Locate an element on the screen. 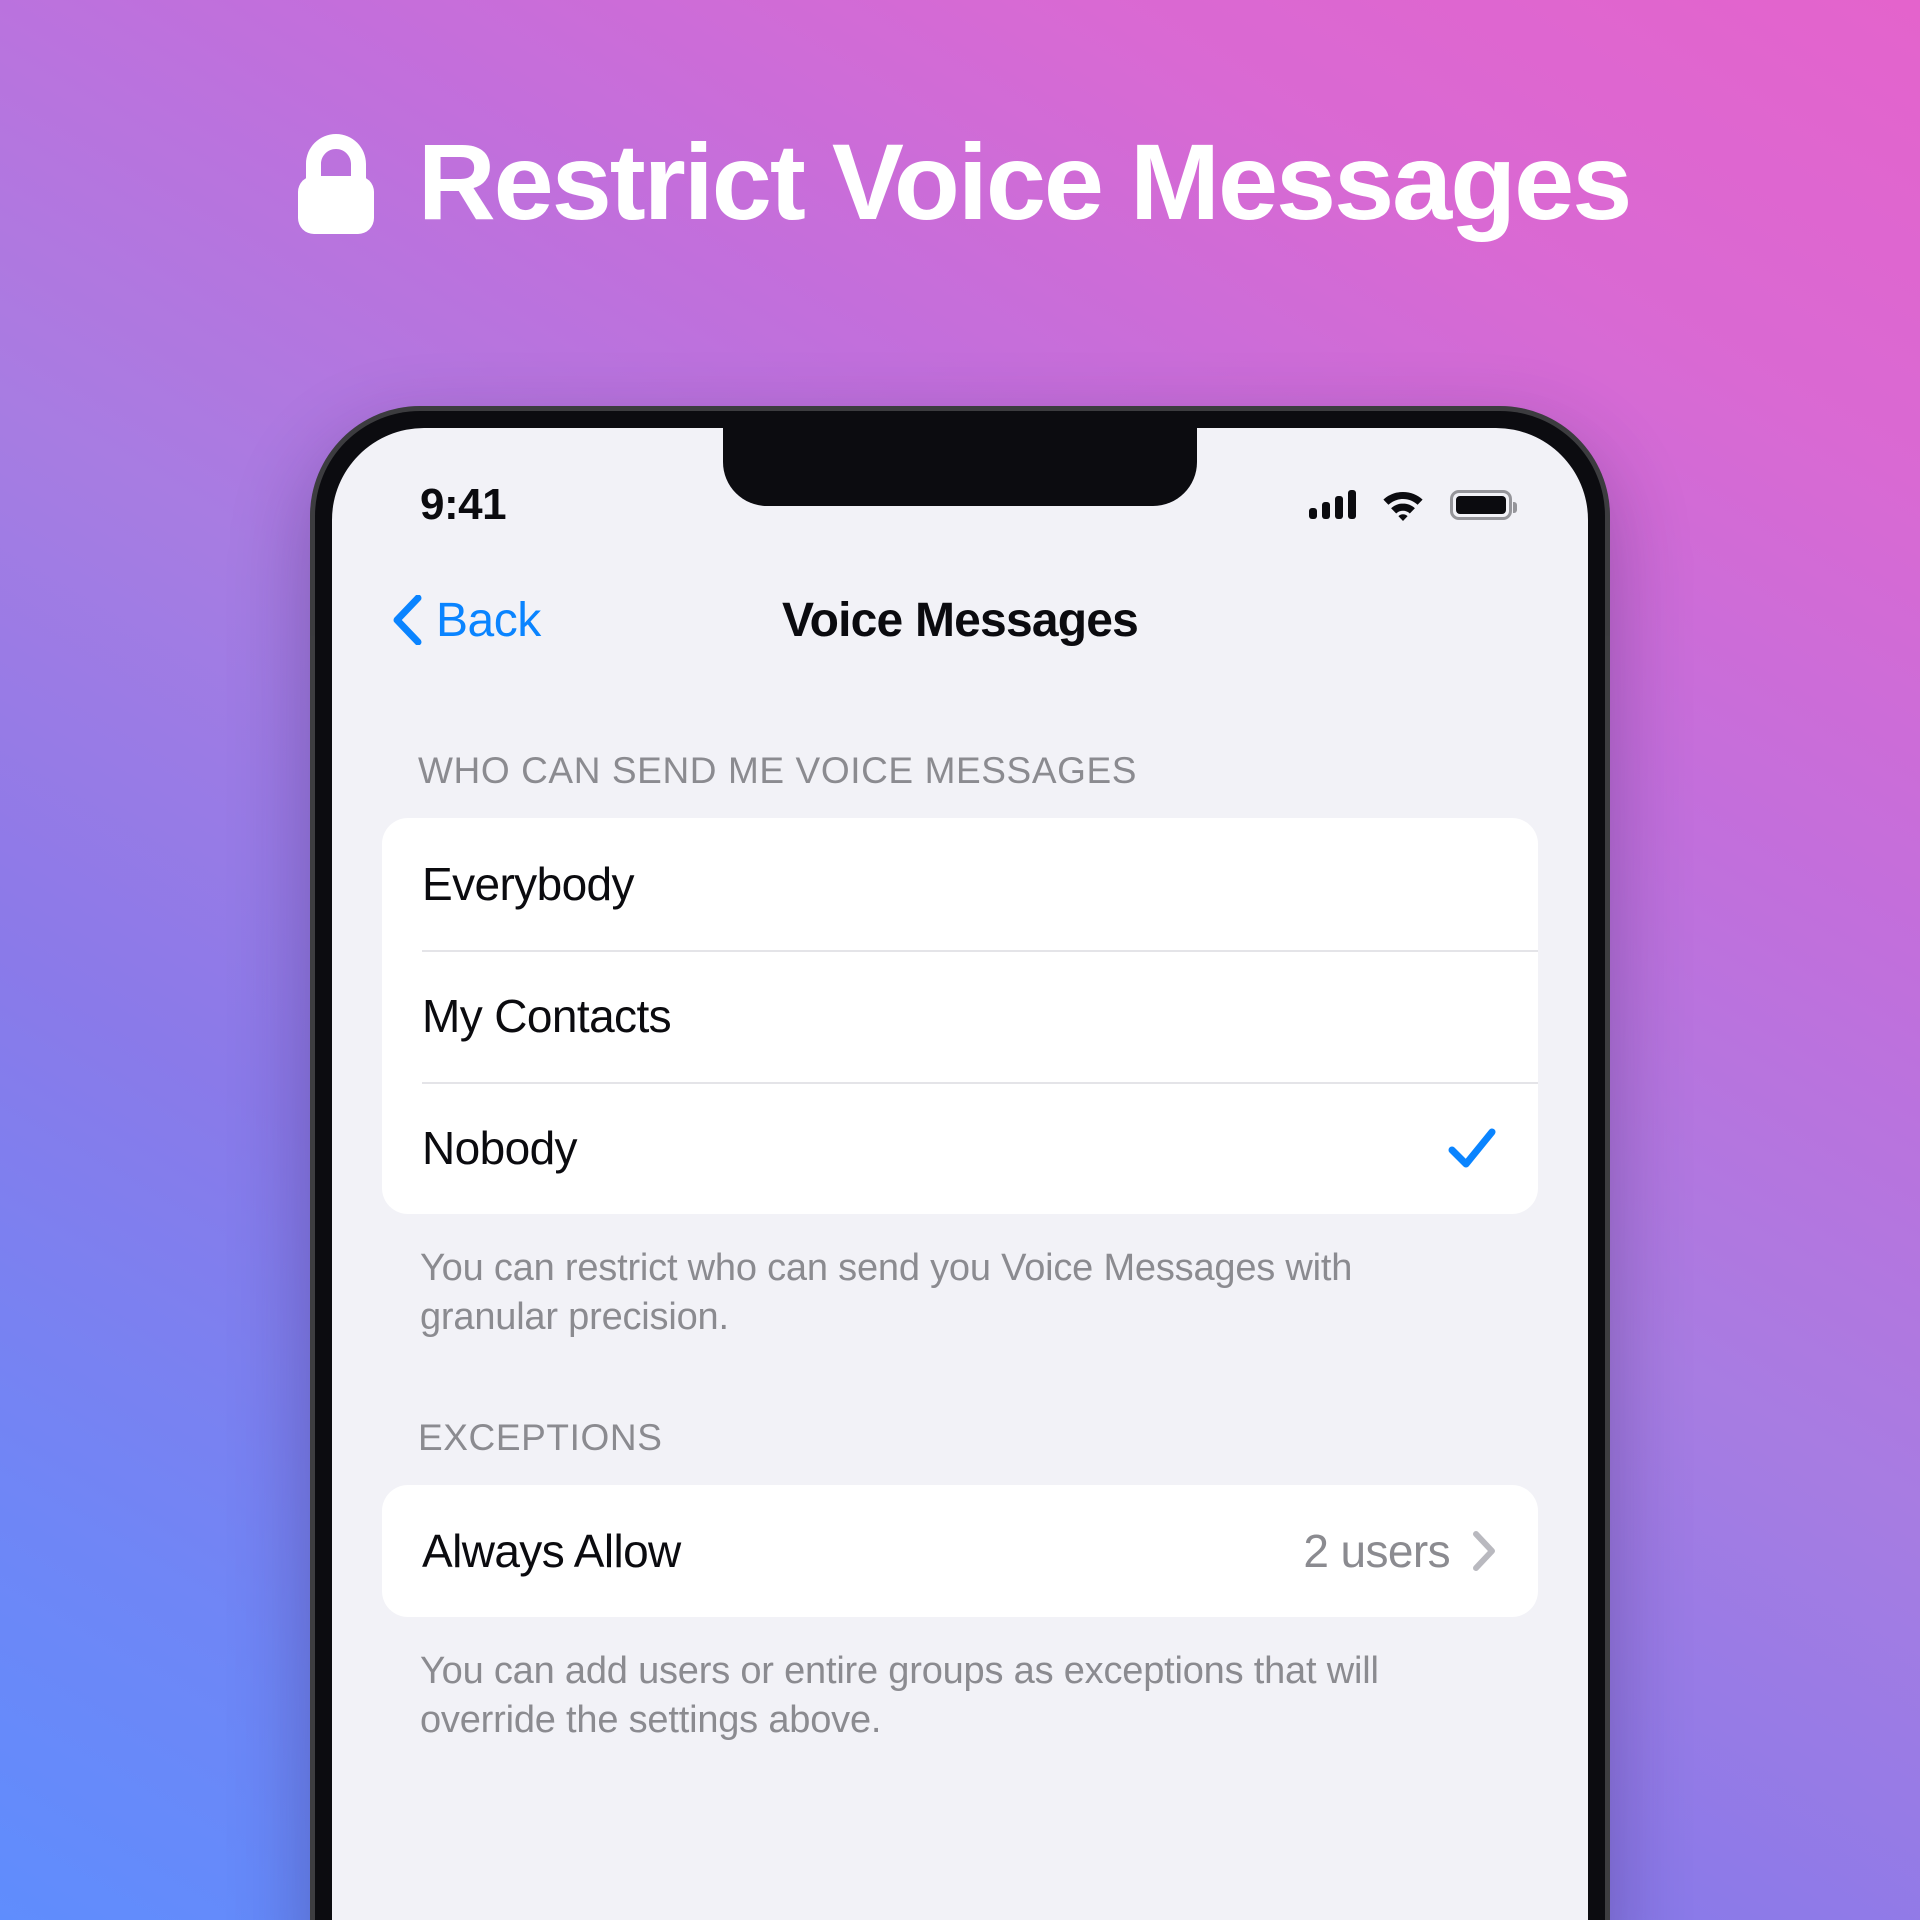 This screenshot has height=1920, width=1920. nav-bar: Back Voice Messages is located at coordinates (960, 620).